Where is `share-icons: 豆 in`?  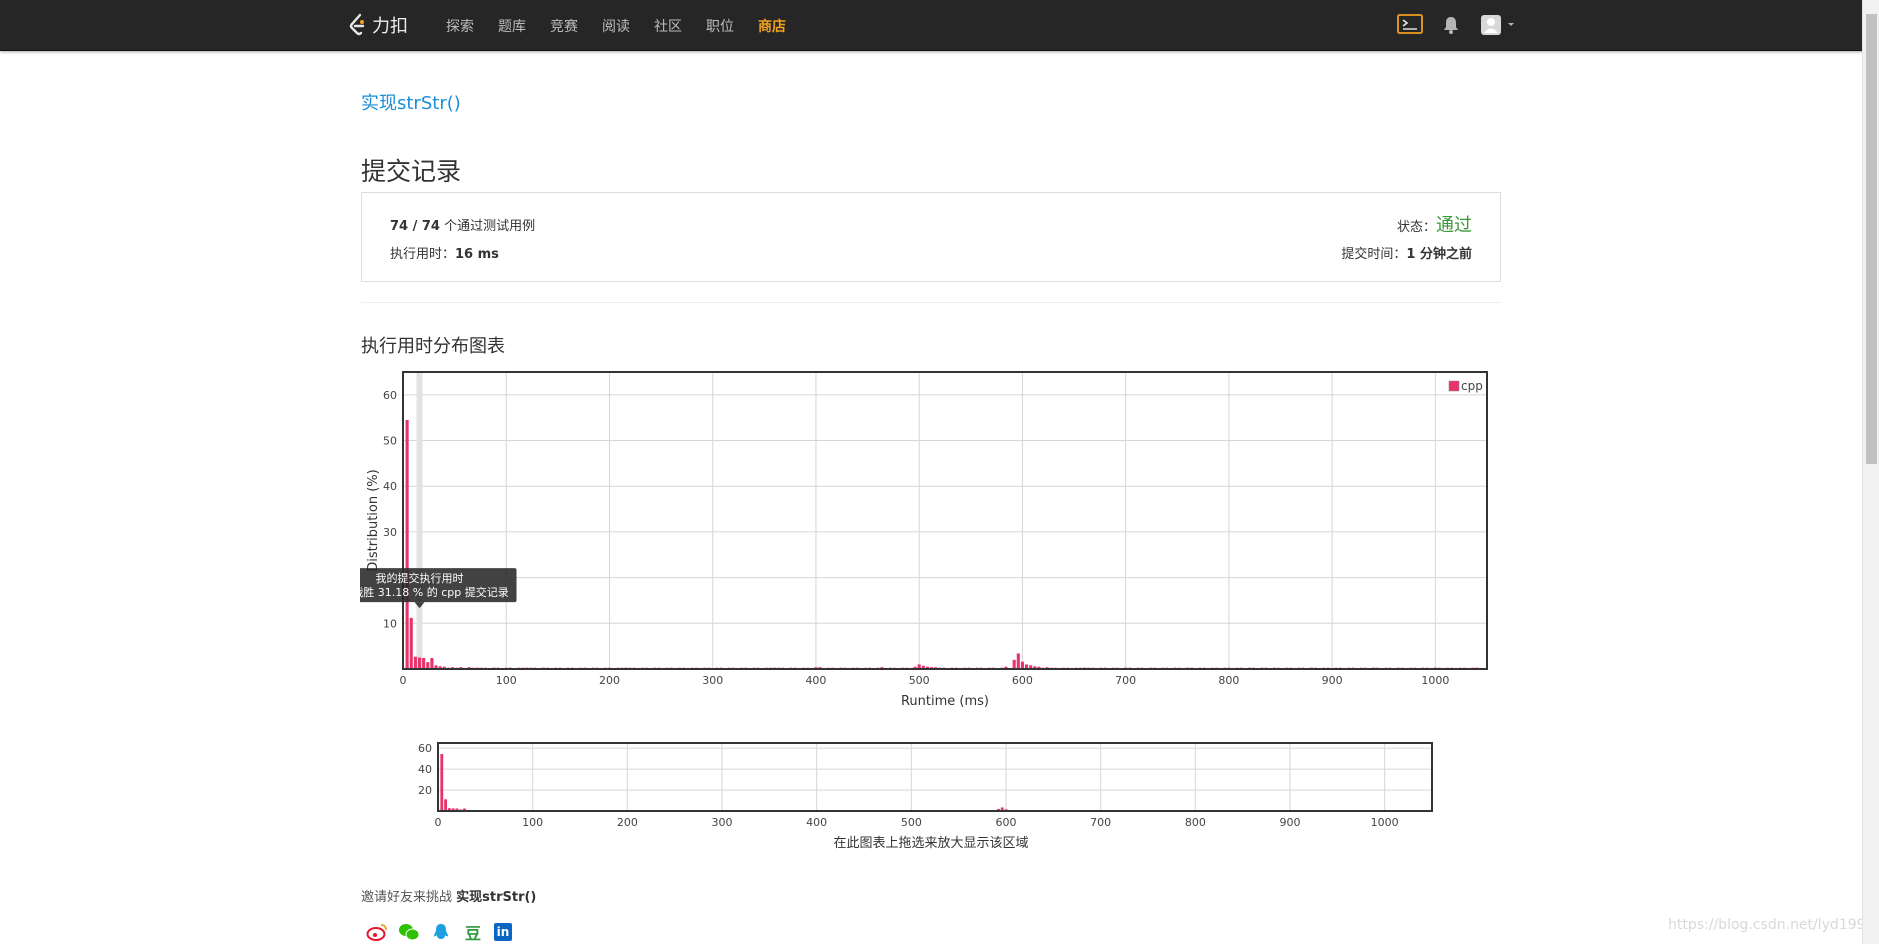
share-icons: 豆 in is located at coordinates (439, 932).